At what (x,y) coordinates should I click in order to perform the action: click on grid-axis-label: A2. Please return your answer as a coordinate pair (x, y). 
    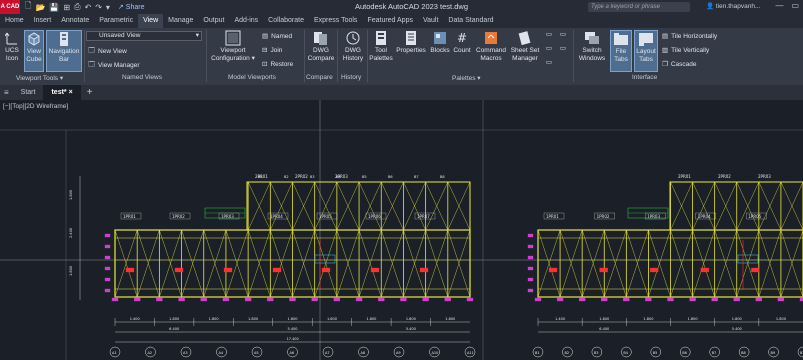
    Looking at the image, I should click on (150, 353).